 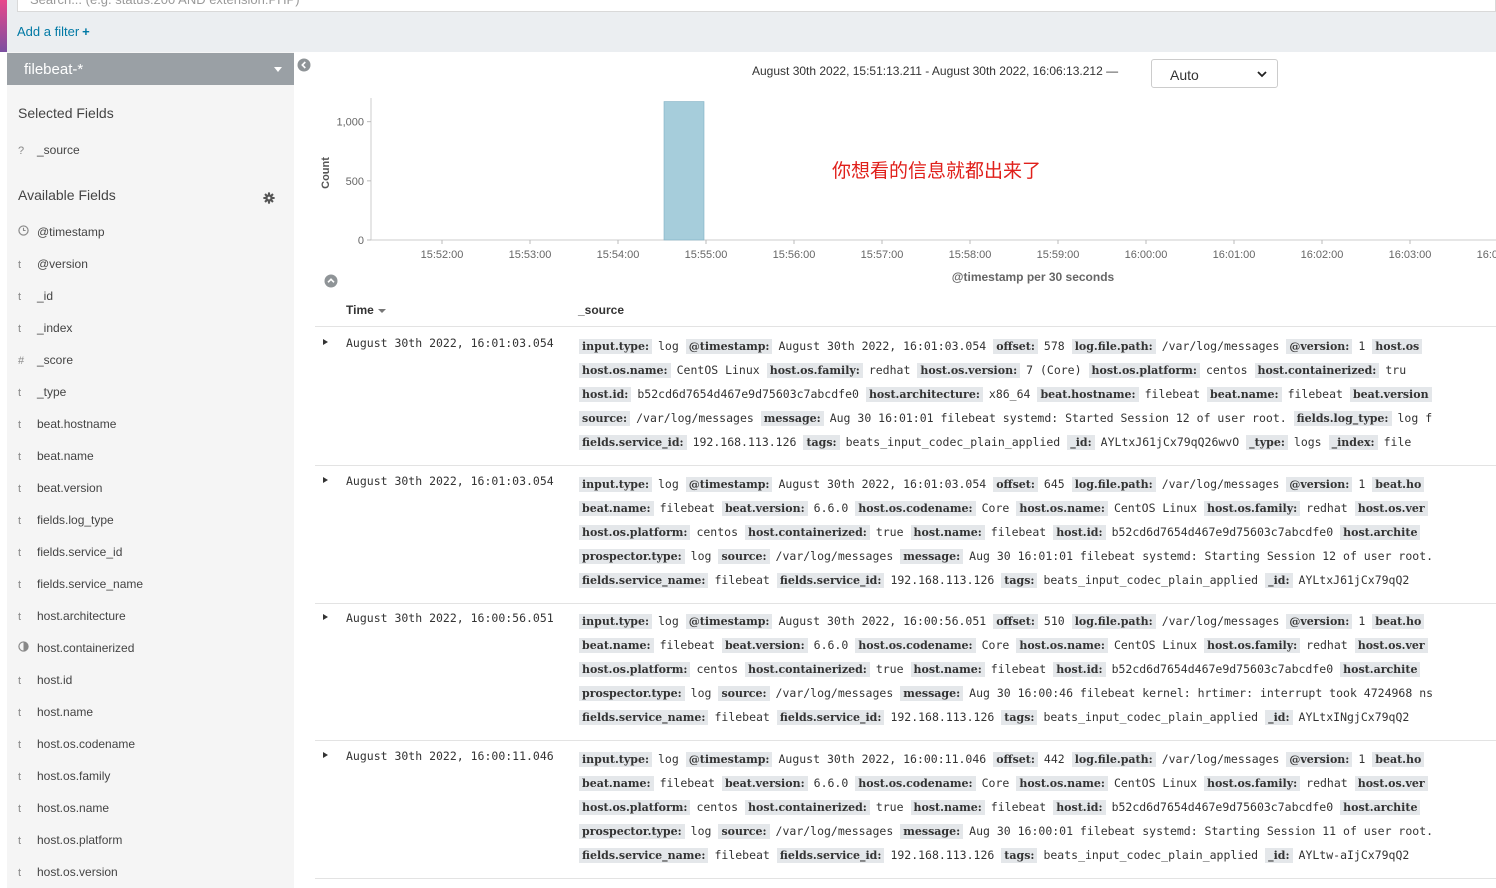 I want to click on field-key: host.containerized:, so click(x=807, y=532).